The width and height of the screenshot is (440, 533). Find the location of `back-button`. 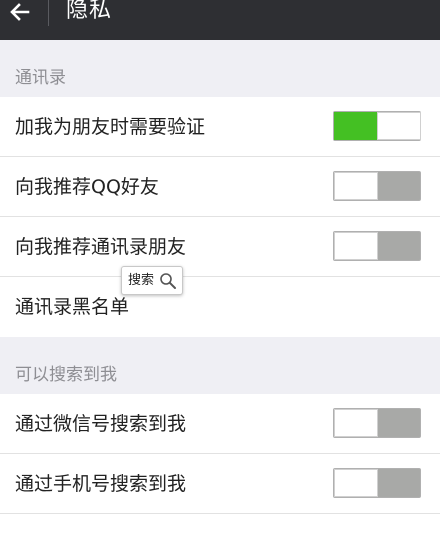

back-button is located at coordinates (21, 14).